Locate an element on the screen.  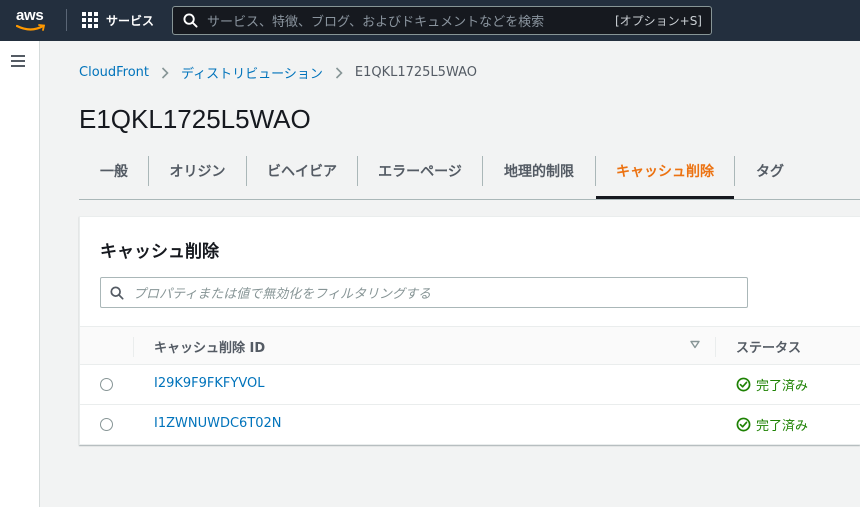
column-header-status: ステータス is located at coordinates (768, 346).